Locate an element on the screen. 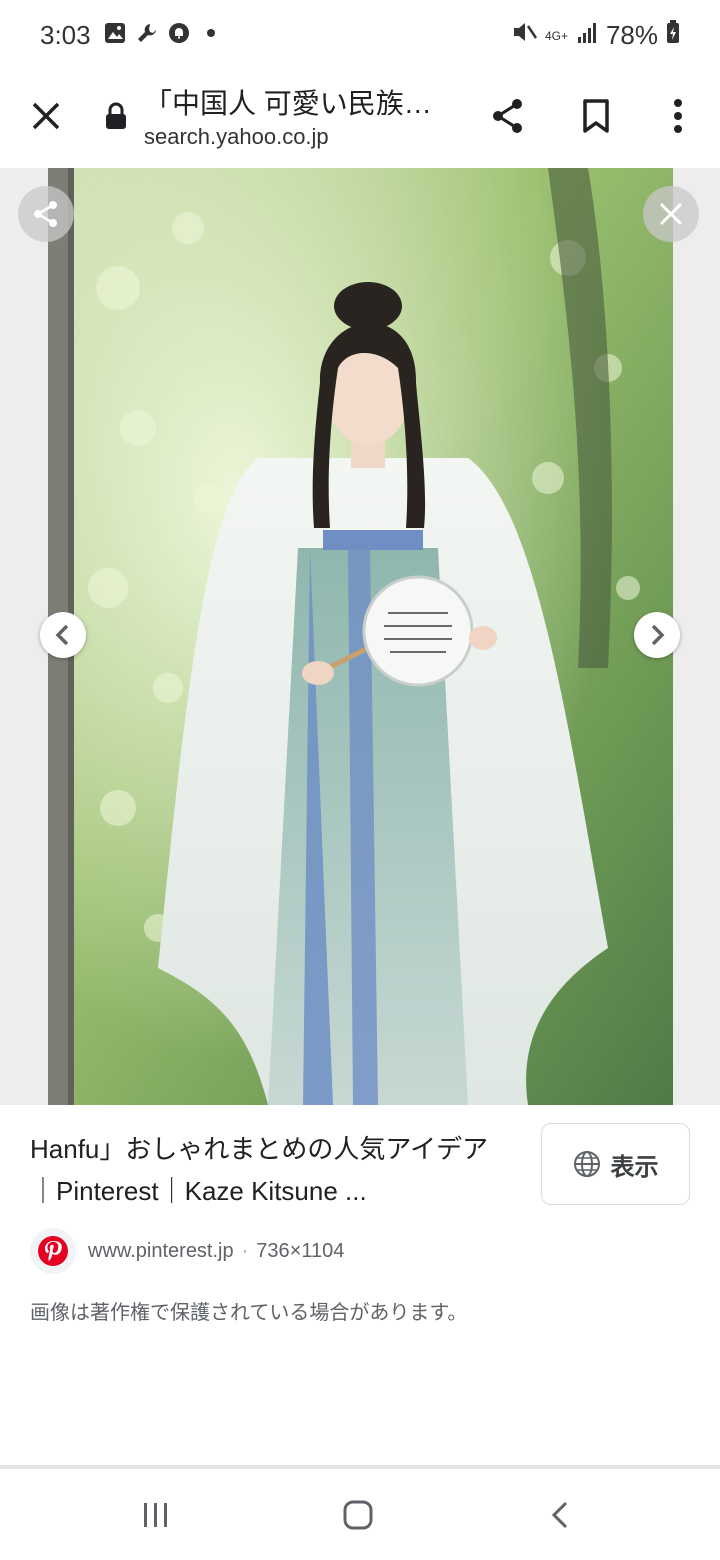 The height and width of the screenshot is (1560, 720). system-navigation-bar is located at coordinates (360, 1514).